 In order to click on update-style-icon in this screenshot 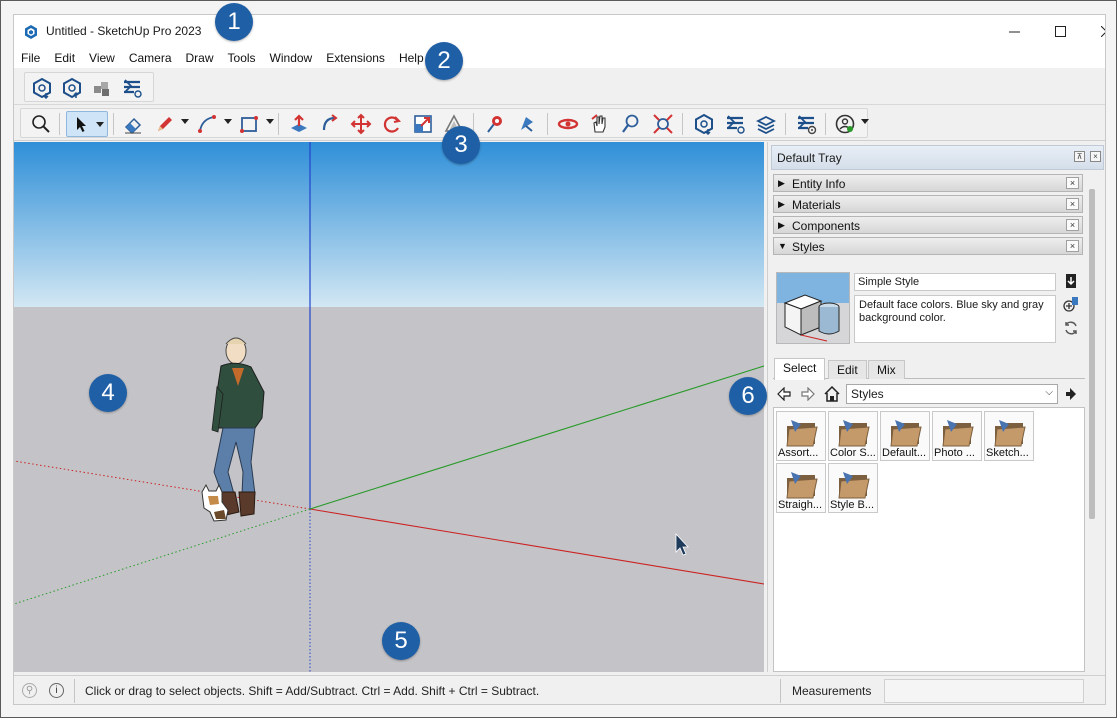, I will do `click(1071, 328)`.